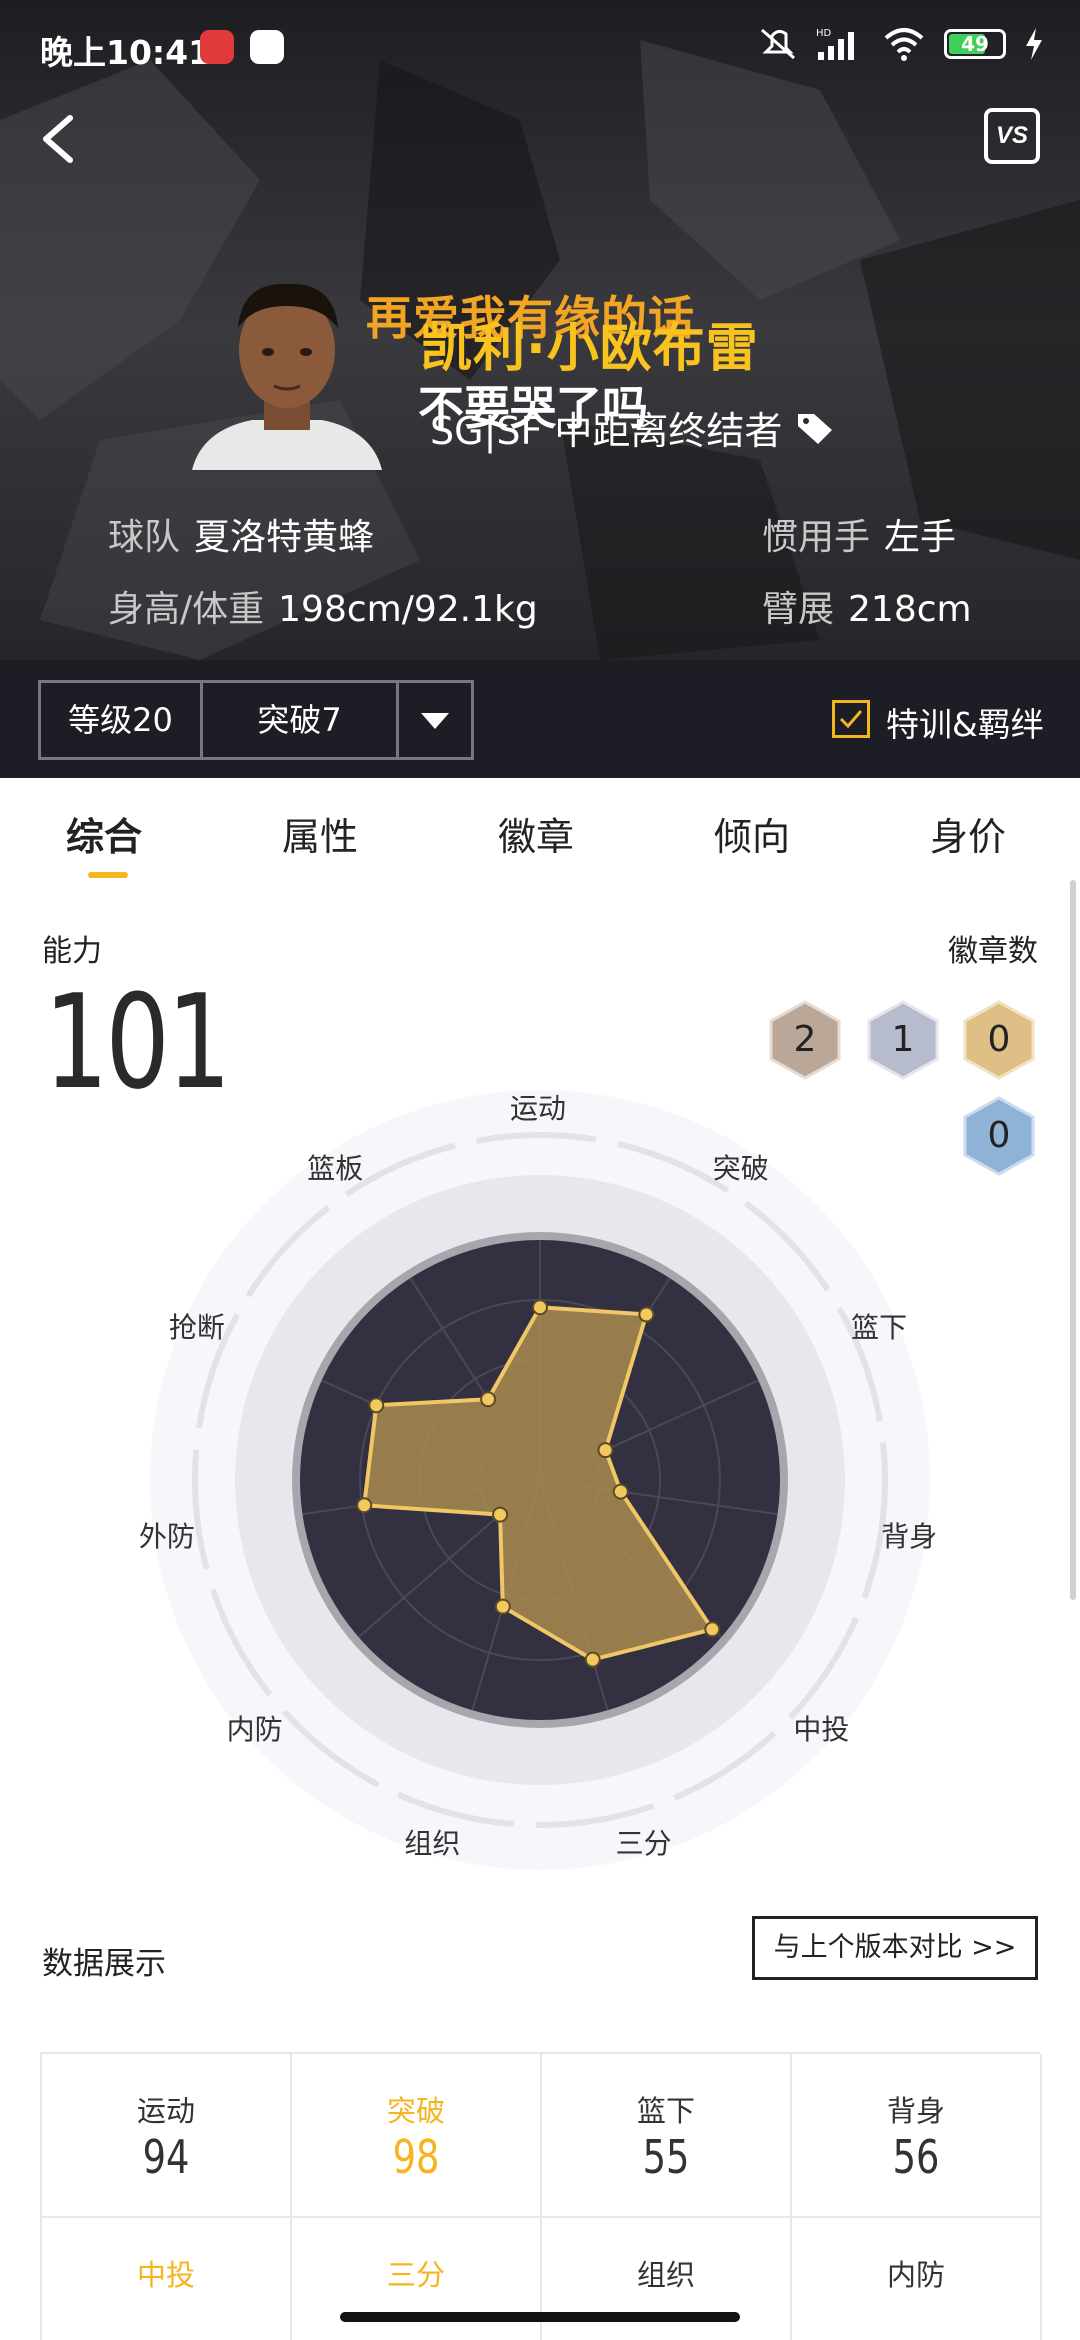  Describe the element at coordinates (186, 609) in the screenshot. I see `size-label: 身高/体重` at that location.